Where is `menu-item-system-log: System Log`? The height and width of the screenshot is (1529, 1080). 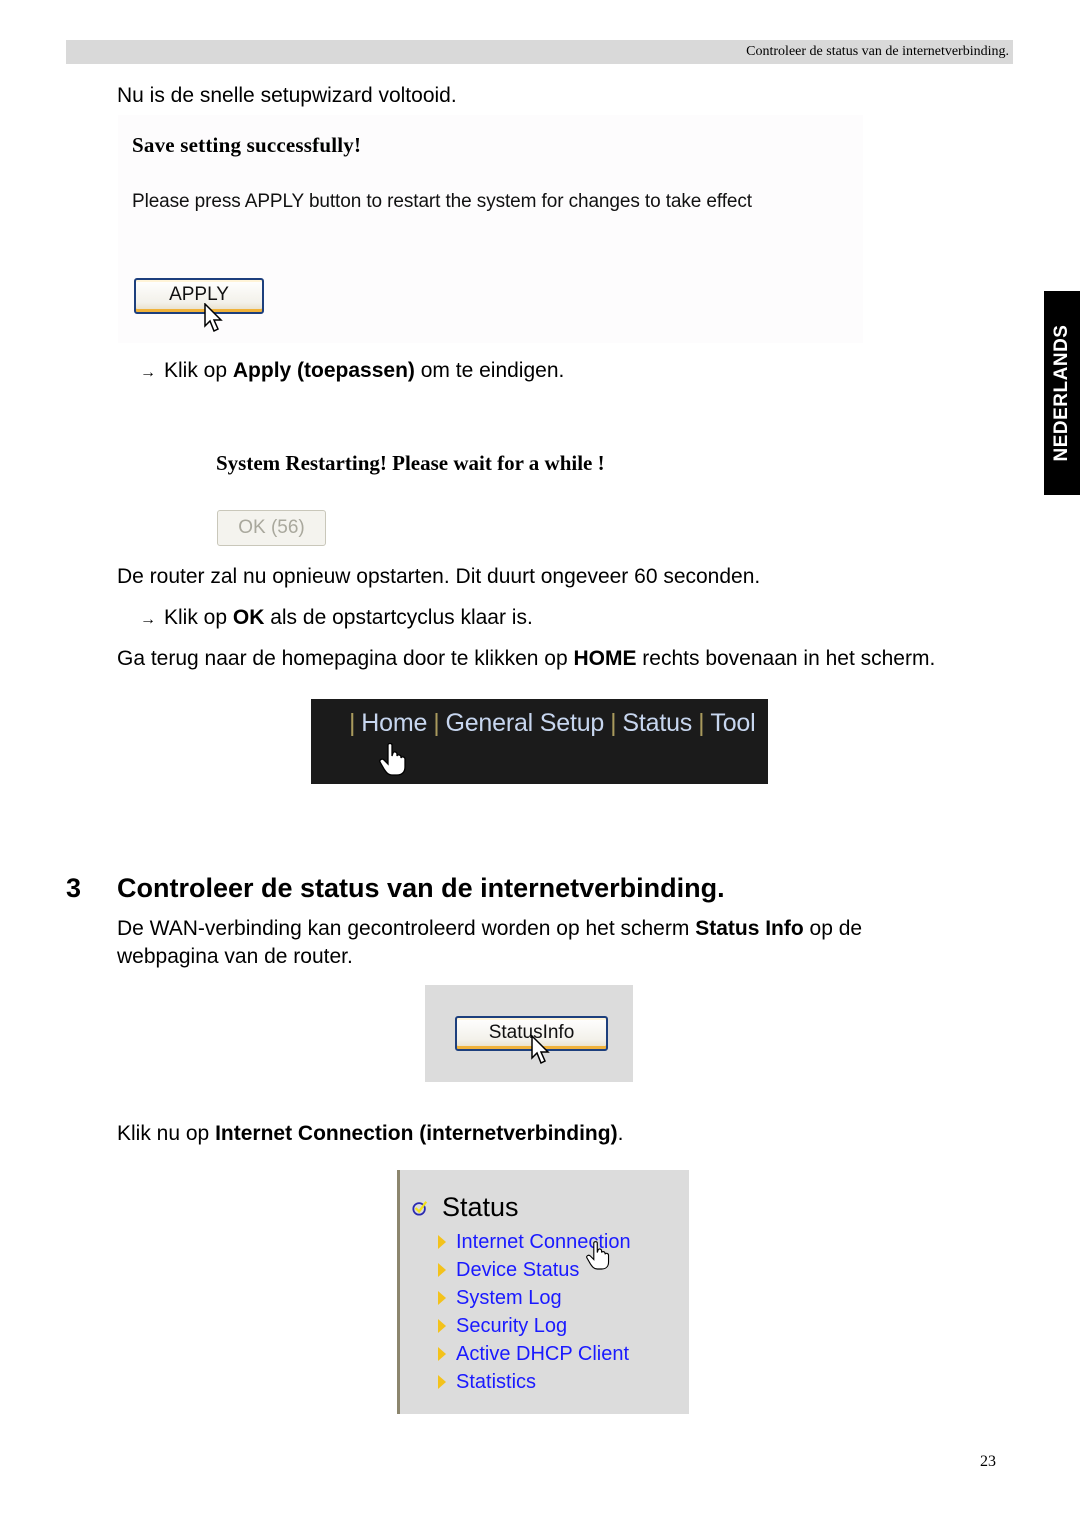
menu-item-system-log: System Log is located at coordinates (500, 1298).